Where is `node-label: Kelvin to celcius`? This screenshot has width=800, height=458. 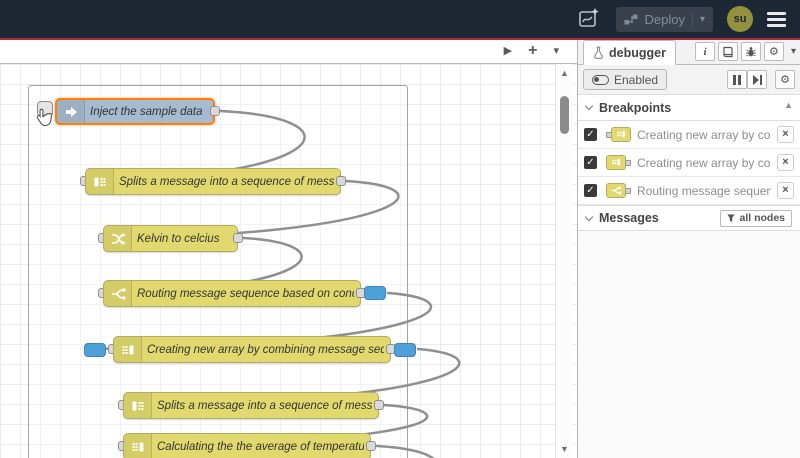
node-label: Kelvin to celcius is located at coordinates (178, 238).